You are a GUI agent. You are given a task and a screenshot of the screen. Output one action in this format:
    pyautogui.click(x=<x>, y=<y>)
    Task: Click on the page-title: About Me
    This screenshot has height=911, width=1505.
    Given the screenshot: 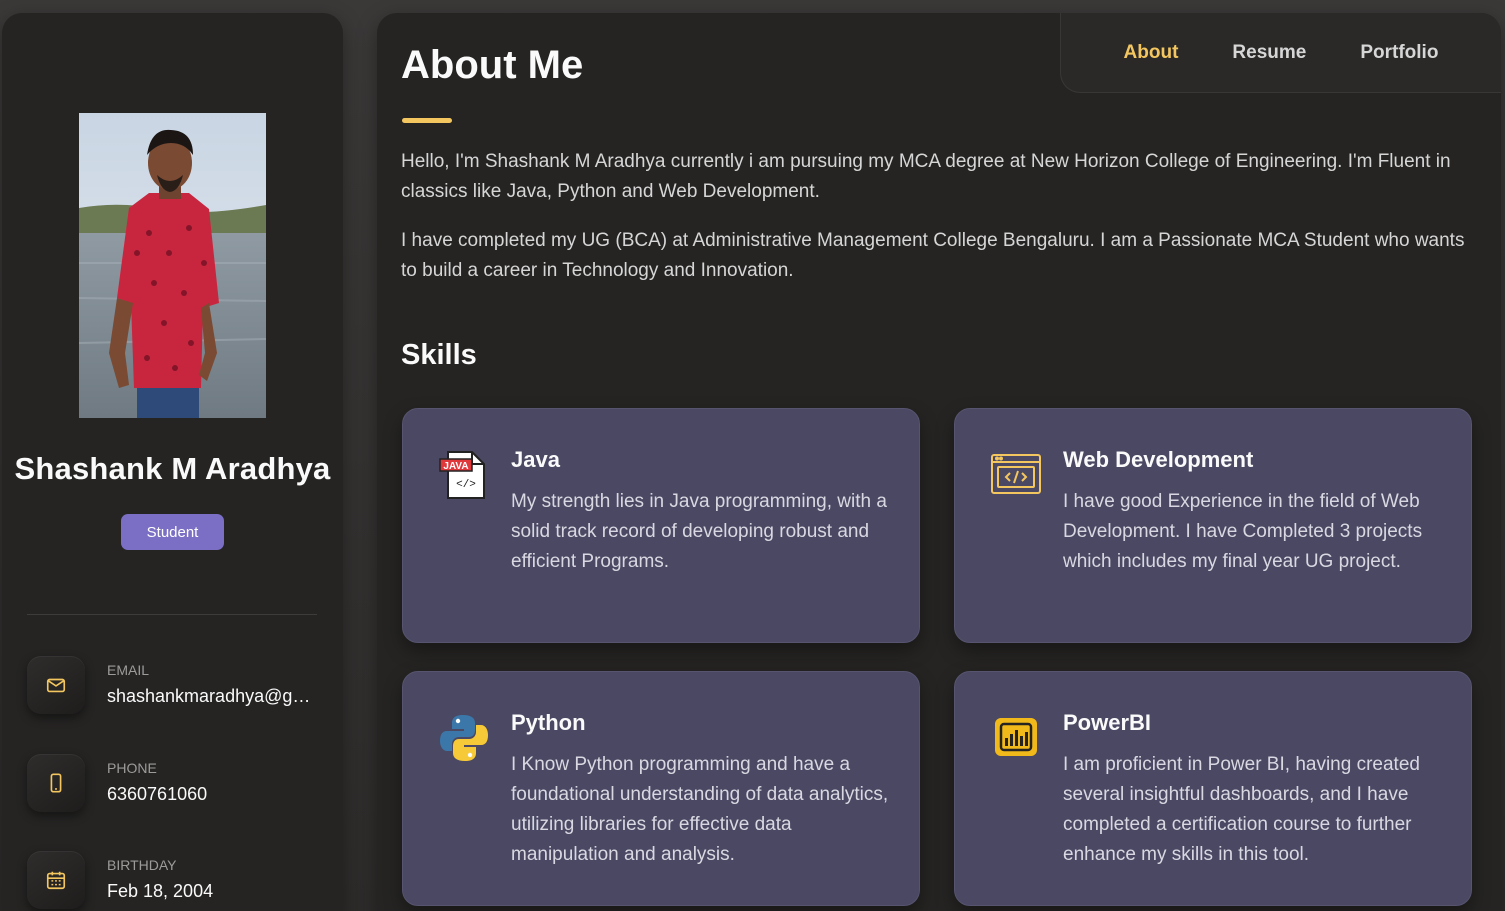 What is the action you would take?
    pyautogui.click(x=492, y=65)
    